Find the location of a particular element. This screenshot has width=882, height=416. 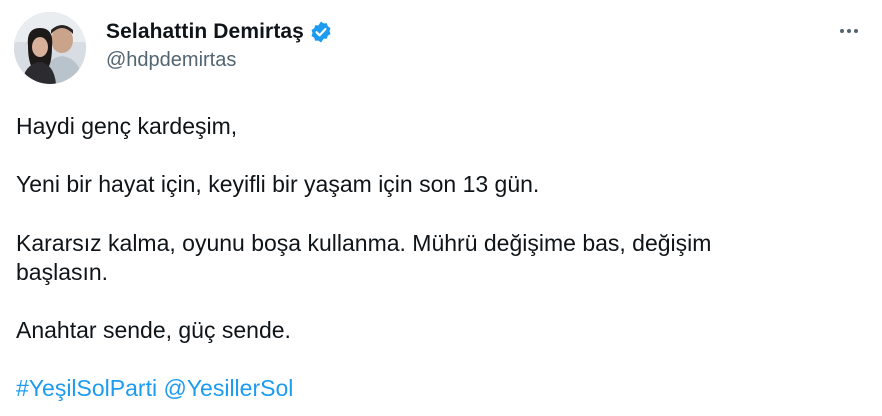

author-handle: @hdpdemirtas is located at coordinates (171, 60).